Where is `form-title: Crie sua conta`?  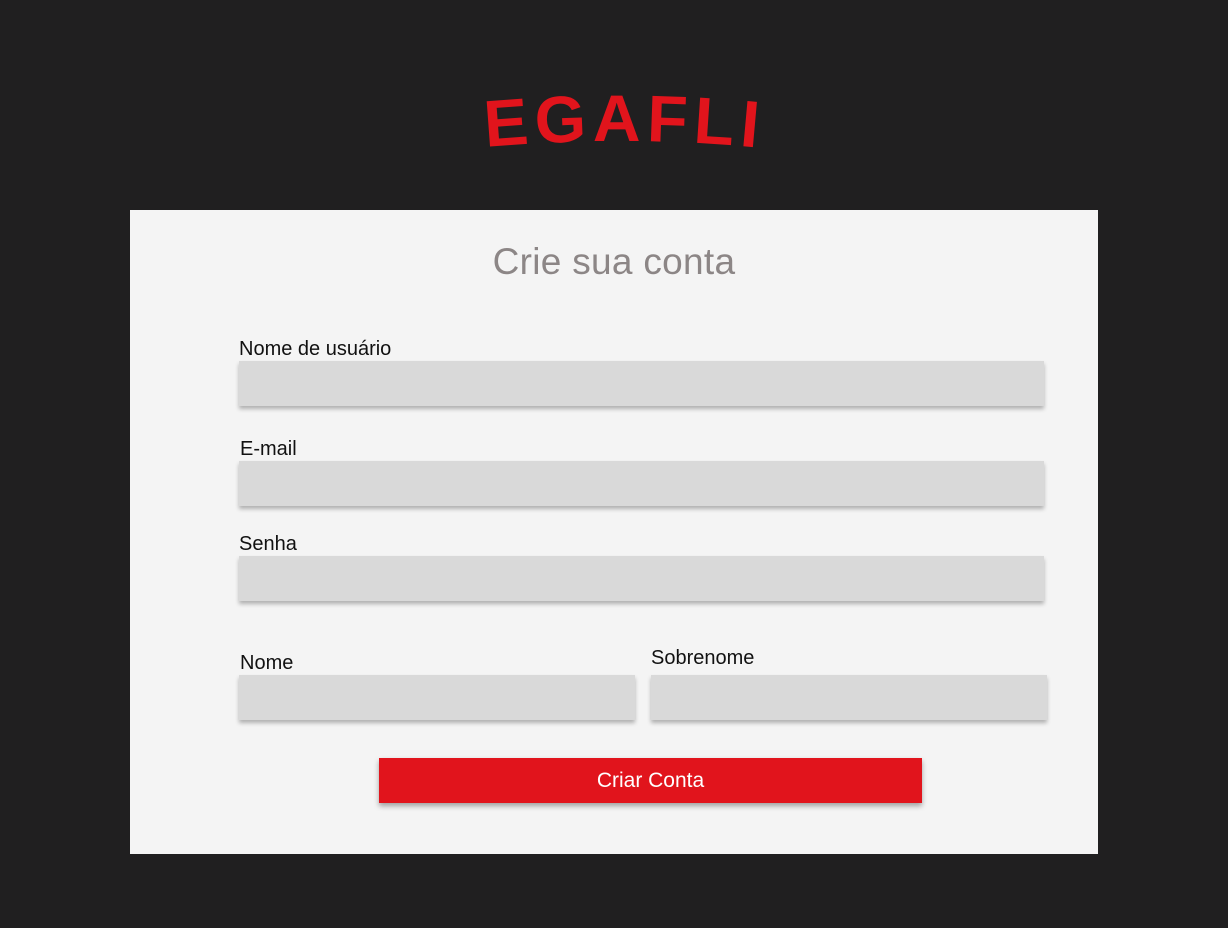 form-title: Crie sua conta is located at coordinates (614, 261).